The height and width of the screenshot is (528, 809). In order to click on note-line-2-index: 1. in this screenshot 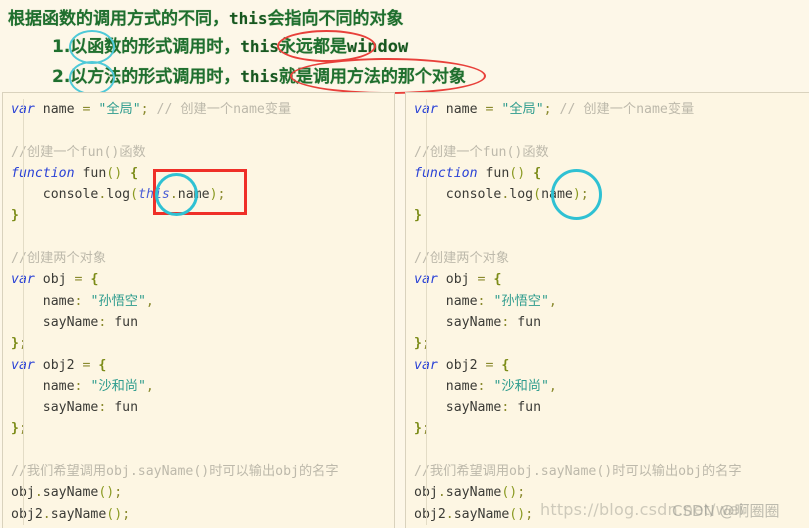, I will do `click(61, 47)`.